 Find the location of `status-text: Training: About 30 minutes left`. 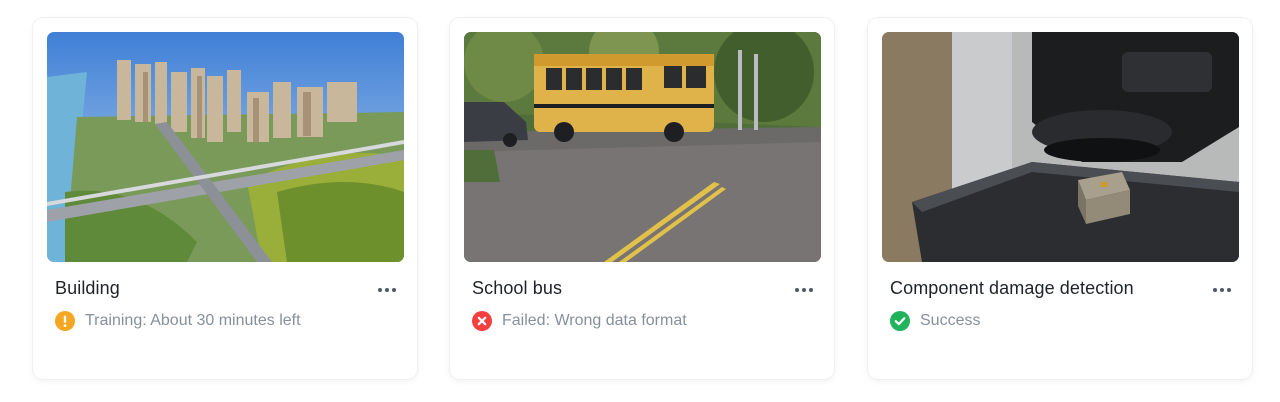

status-text: Training: About 30 minutes left is located at coordinates (193, 320).